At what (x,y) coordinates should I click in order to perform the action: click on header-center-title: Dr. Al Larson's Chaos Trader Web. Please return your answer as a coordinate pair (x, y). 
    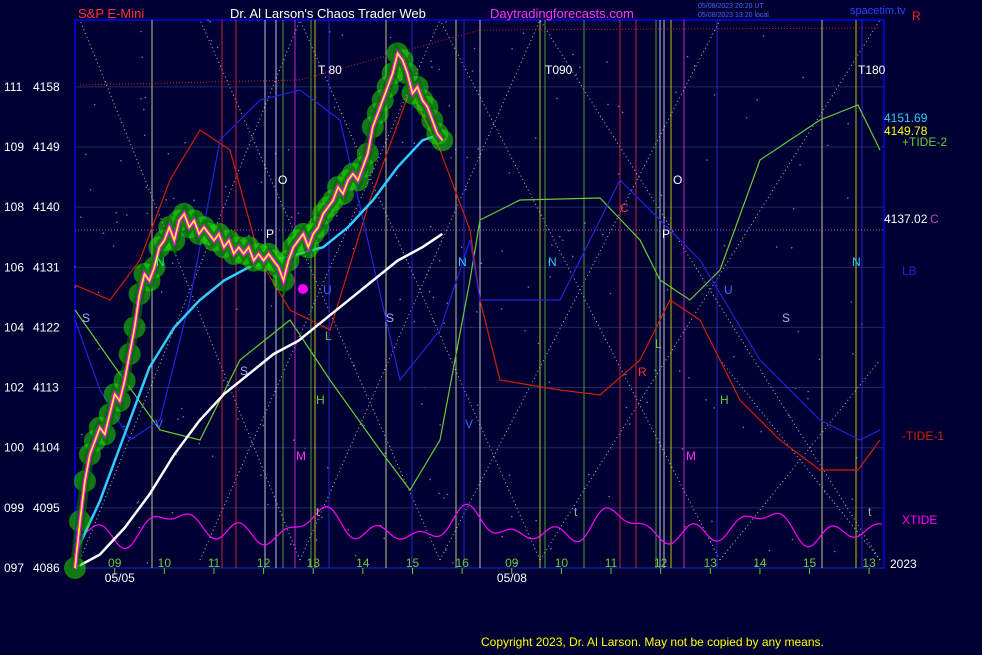
    Looking at the image, I should click on (328, 13).